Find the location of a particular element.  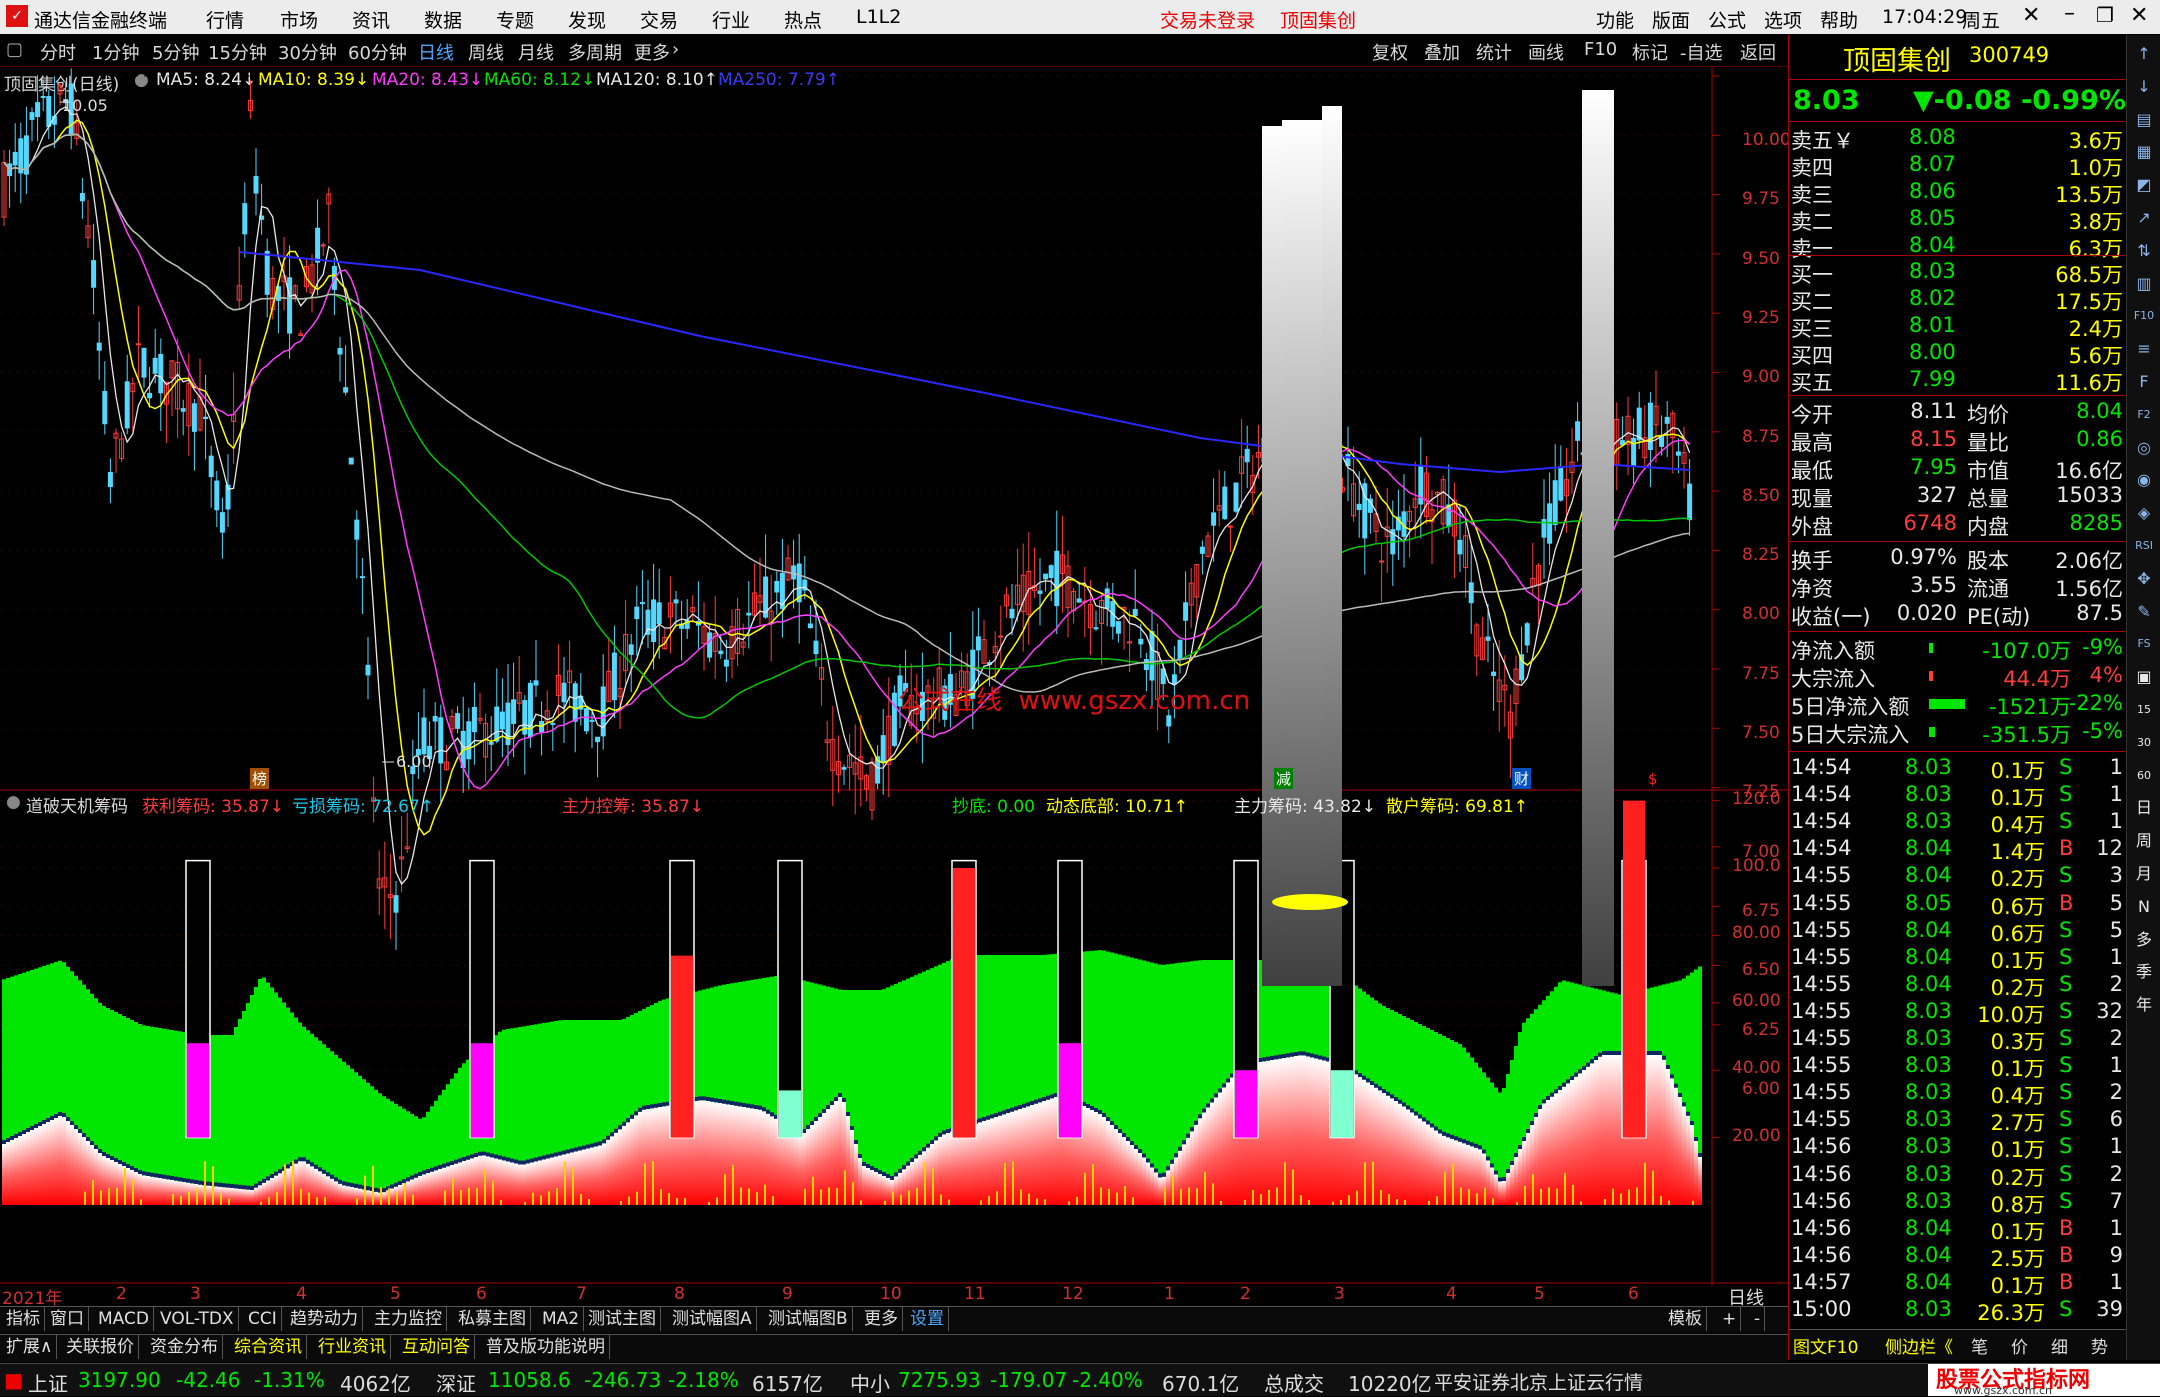

sz-index-name: 深证 is located at coordinates (456, 1382).